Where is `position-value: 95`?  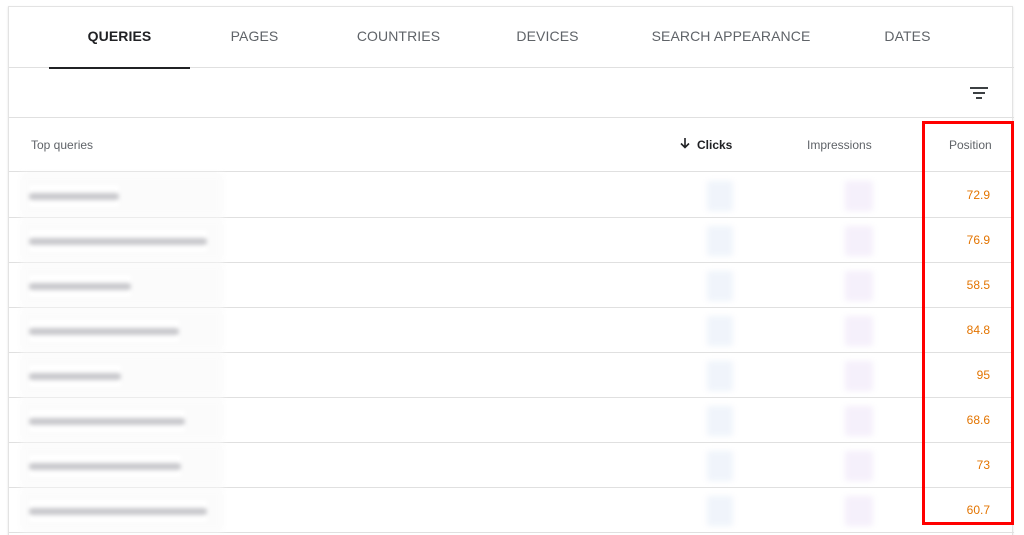 position-value: 95 is located at coordinates (983, 375).